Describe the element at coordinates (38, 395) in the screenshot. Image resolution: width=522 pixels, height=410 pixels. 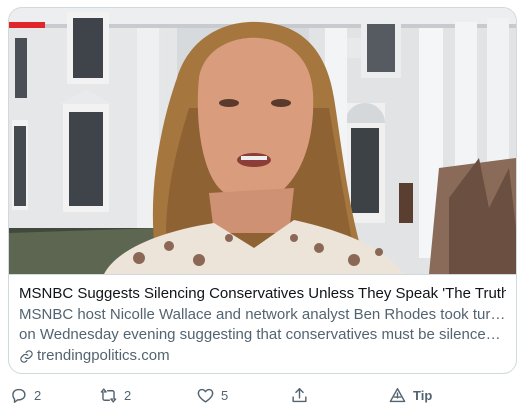
I see `reply-count: 2` at that location.